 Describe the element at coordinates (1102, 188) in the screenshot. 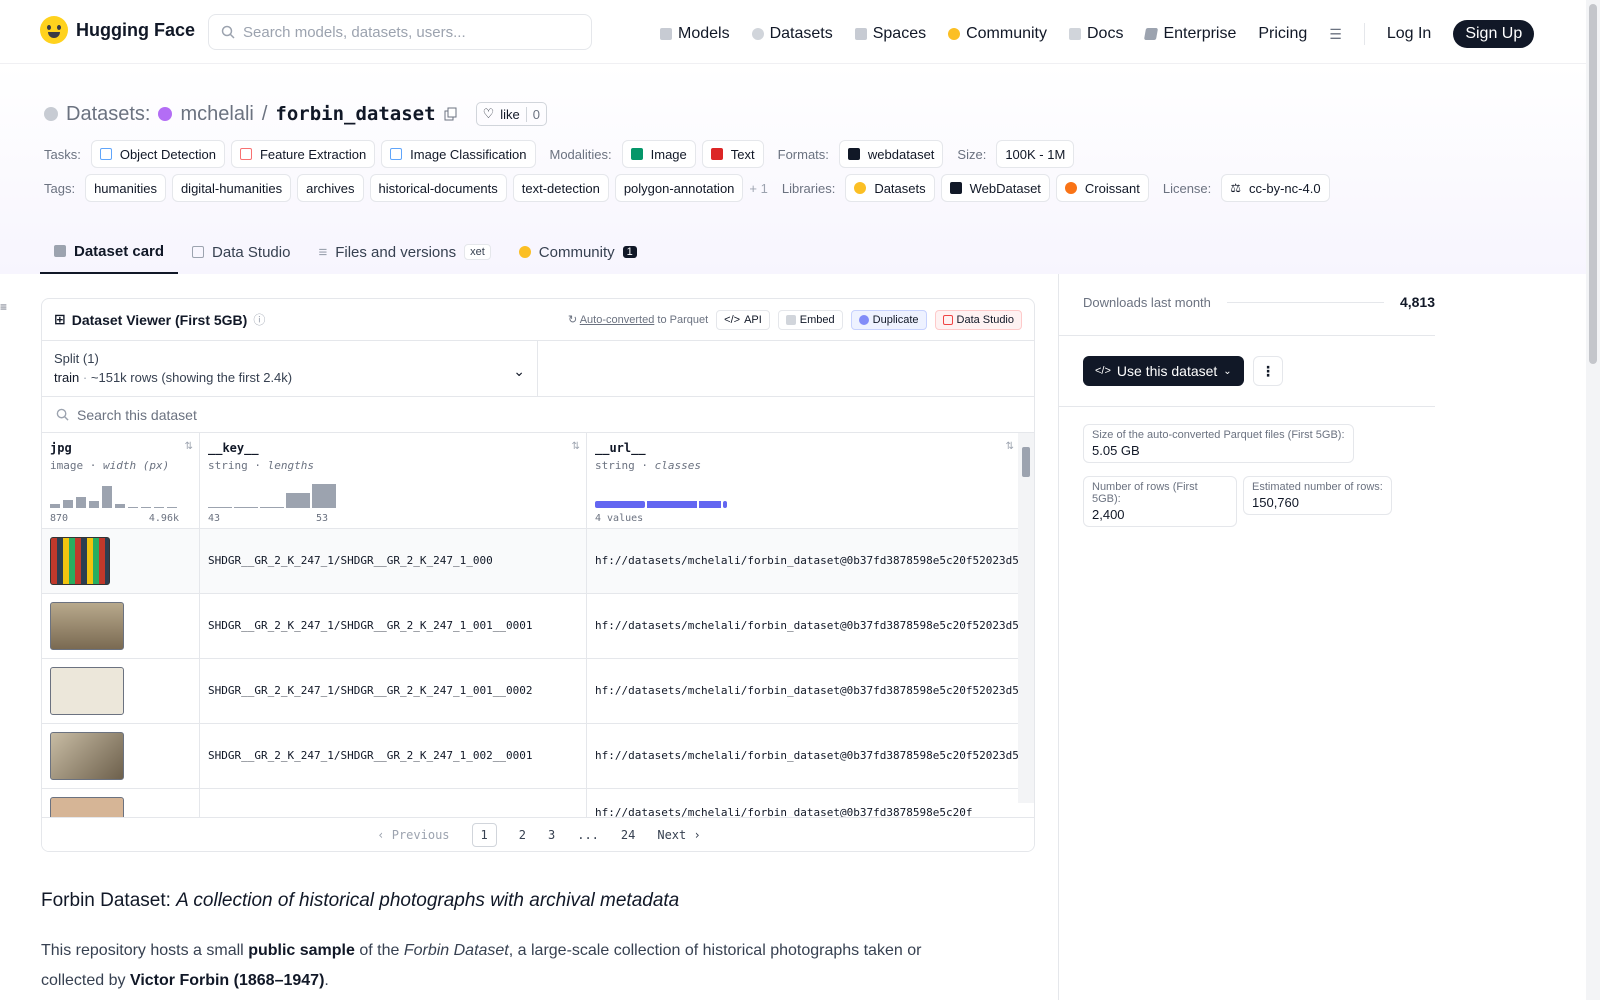

I see `library-chip: Croissant` at that location.